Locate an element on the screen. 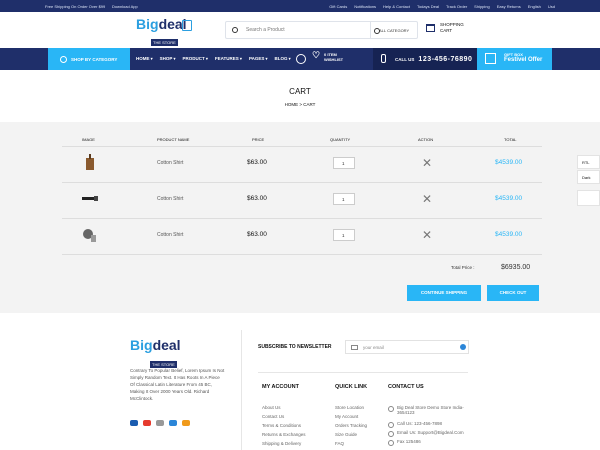 The width and height of the screenshot is (600, 450). shopping-cart: SHOPPING CART is located at coordinates (448, 31).